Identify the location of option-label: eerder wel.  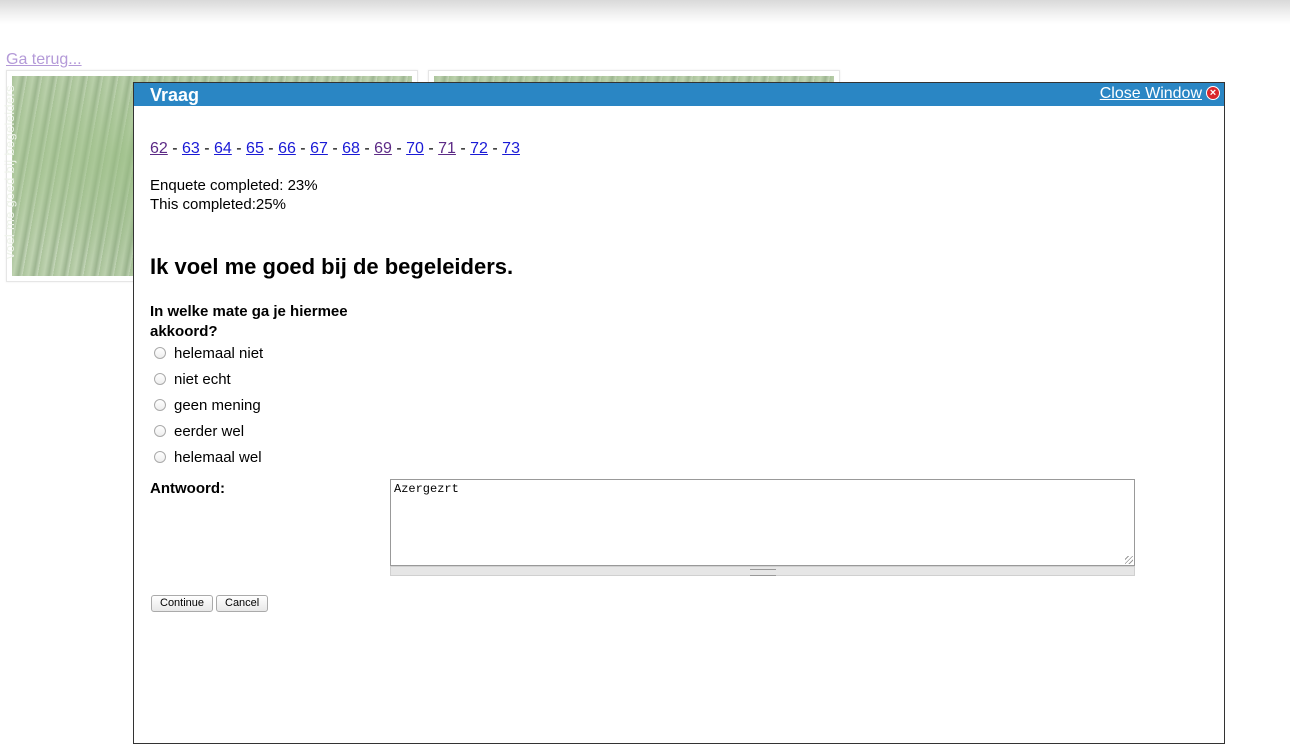
(209, 431).